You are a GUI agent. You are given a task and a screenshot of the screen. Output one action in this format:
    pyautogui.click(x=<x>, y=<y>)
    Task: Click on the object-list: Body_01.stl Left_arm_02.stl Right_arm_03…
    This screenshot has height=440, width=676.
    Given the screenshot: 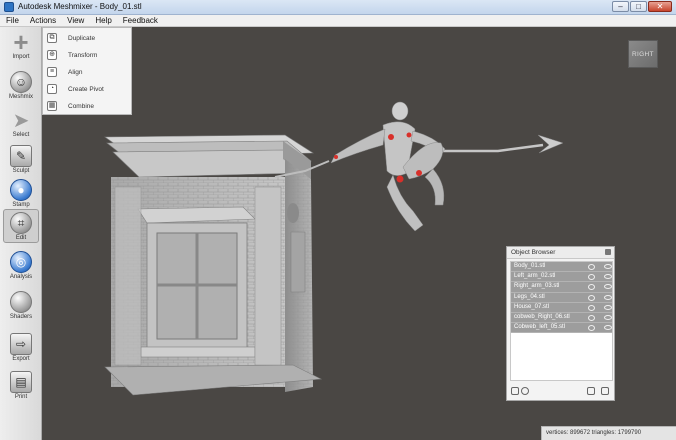 What is the action you would take?
    pyautogui.click(x=561, y=321)
    